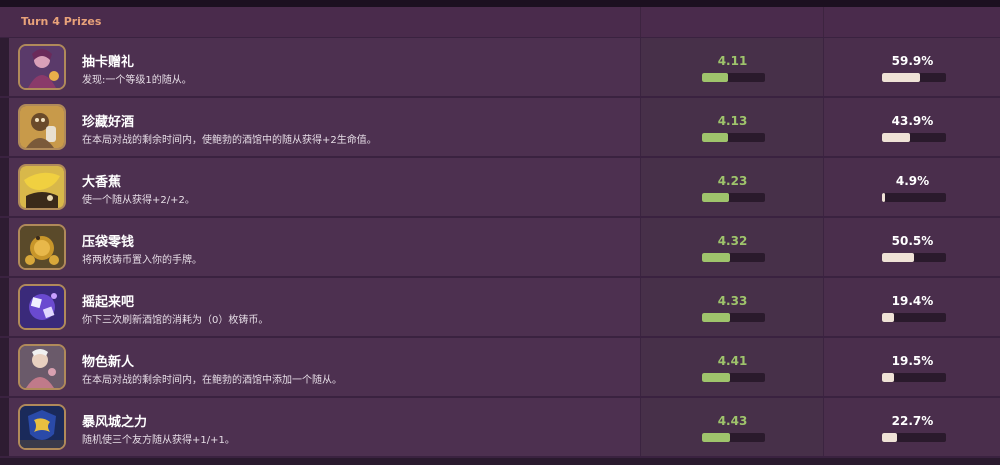  I want to click on pick-rate-cell: 22.7%, so click(911, 427).